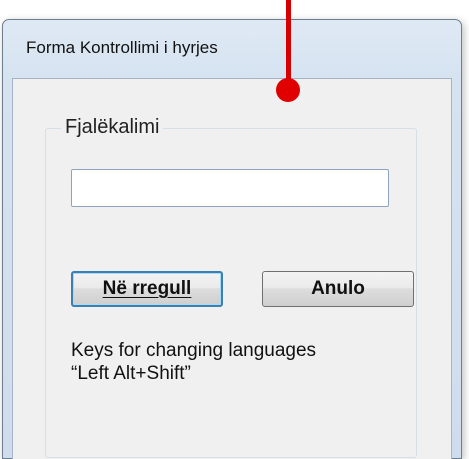  Describe the element at coordinates (230, 188) in the screenshot. I see `password-field` at that location.